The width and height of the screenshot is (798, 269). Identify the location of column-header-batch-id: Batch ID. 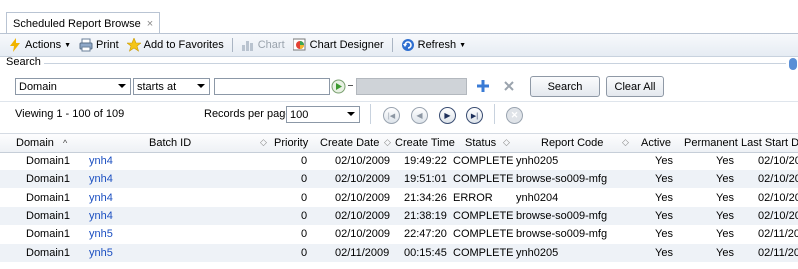
(170, 143).